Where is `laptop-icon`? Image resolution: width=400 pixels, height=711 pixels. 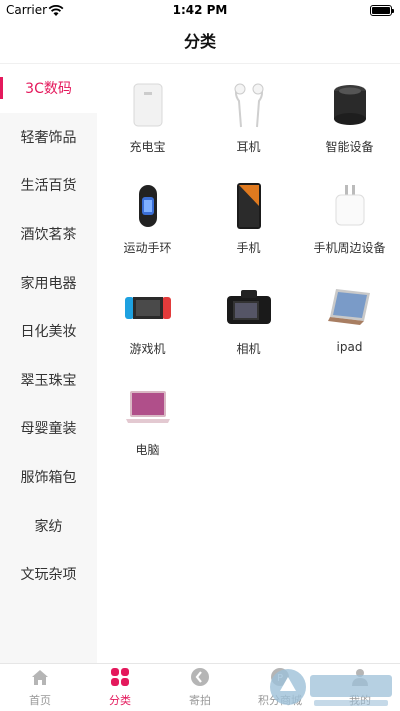
laptop-icon is located at coordinates (148, 408).